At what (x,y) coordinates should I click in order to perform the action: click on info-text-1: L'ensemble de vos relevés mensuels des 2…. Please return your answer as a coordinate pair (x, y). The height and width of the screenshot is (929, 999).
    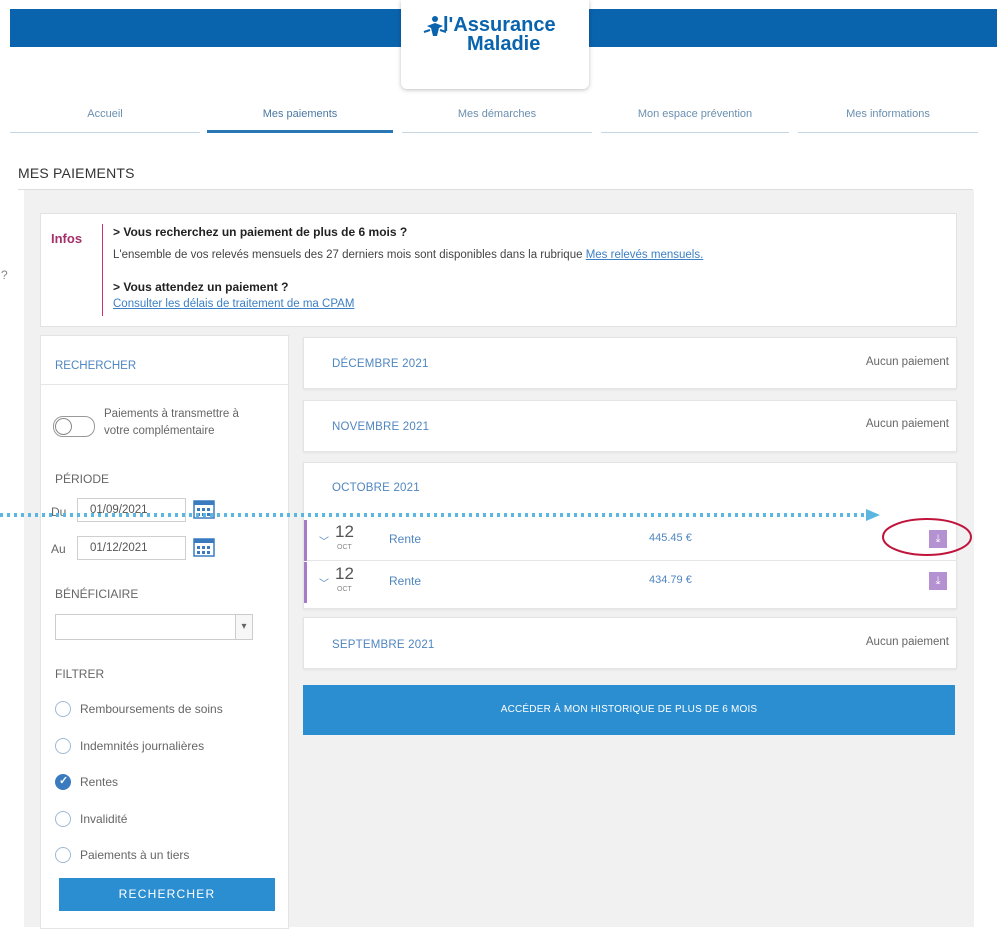
    Looking at the image, I should click on (408, 255).